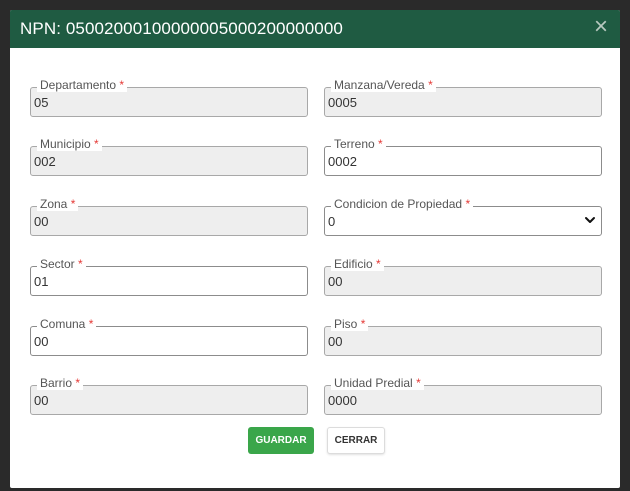  What do you see at coordinates (379, 85) in the screenshot?
I see `manzana-vereda-label: Manzana/Vereda` at bounding box center [379, 85].